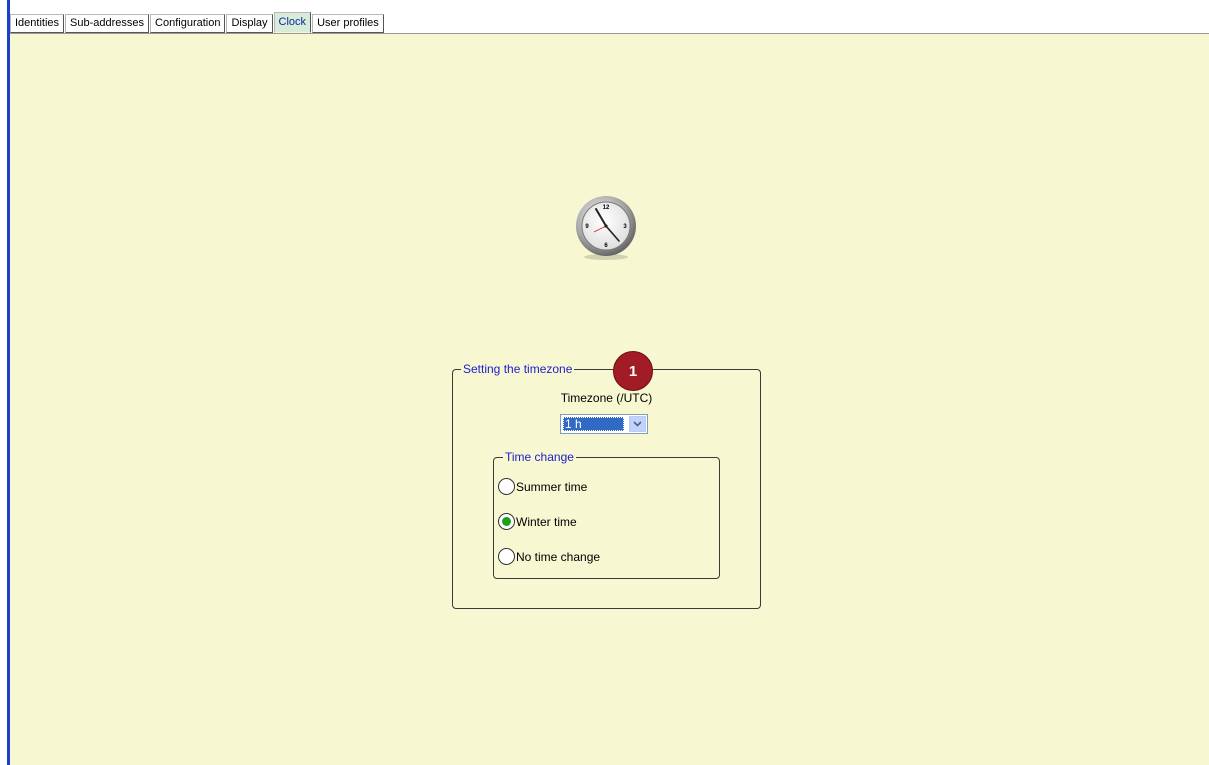  Describe the element at coordinates (107, 23) in the screenshot. I see `tab-sub-addresses: Sub-addresses` at that location.